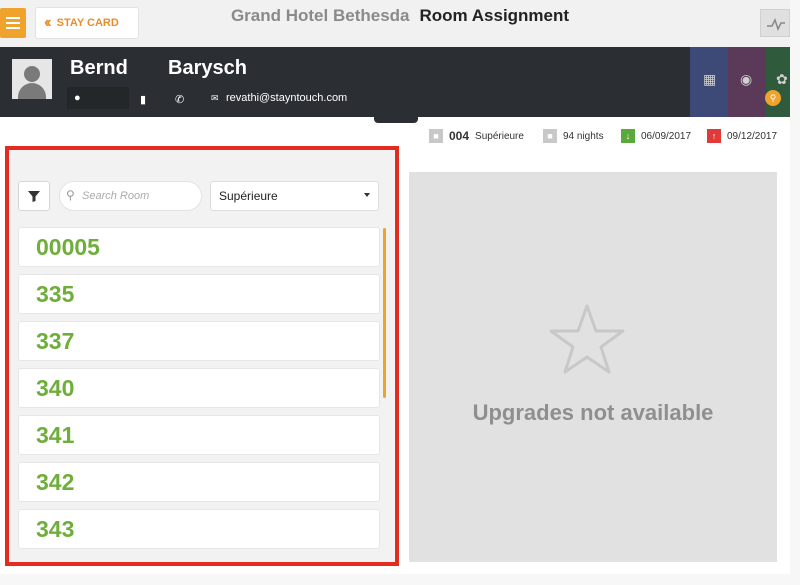 This screenshot has width=800, height=585. I want to click on stay-arrival: ↓ 06/09/2017, so click(656, 136).